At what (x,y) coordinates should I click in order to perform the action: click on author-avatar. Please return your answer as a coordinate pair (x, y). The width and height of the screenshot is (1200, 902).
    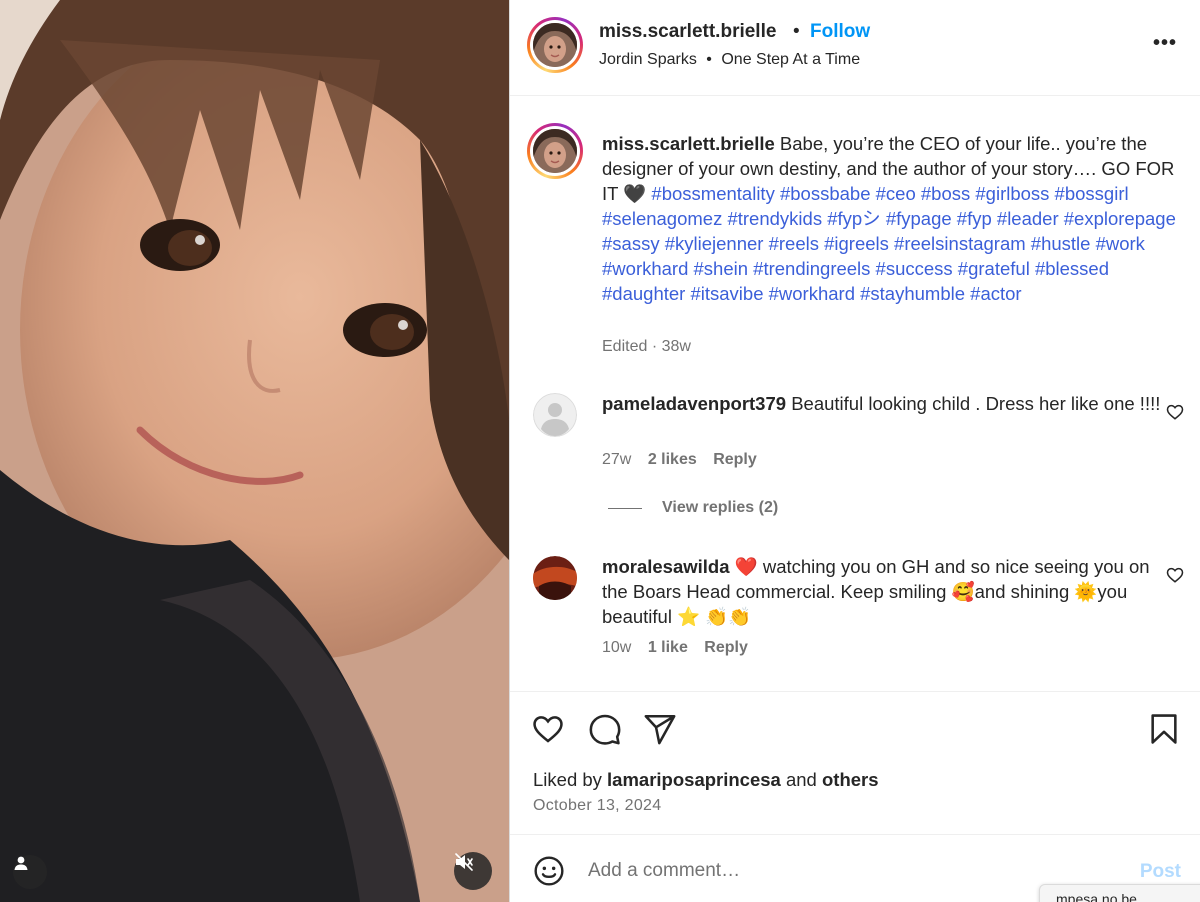
    Looking at the image, I should click on (555, 45).